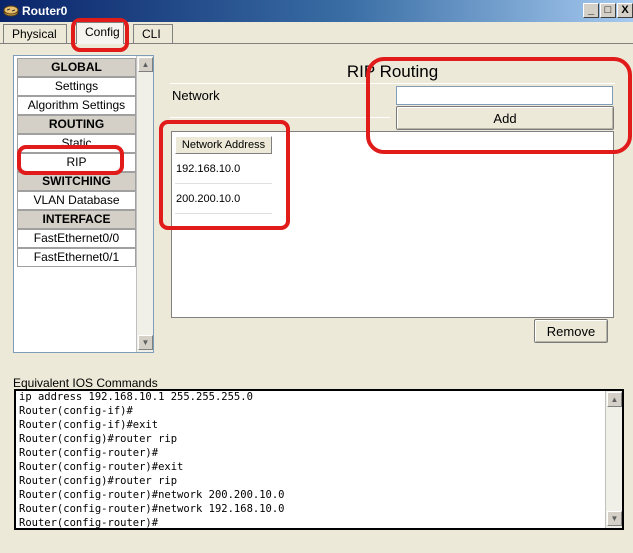 This screenshot has height=553, width=633. Describe the element at coordinates (223, 145) in the screenshot. I see `network-address-header: Network Address` at that location.